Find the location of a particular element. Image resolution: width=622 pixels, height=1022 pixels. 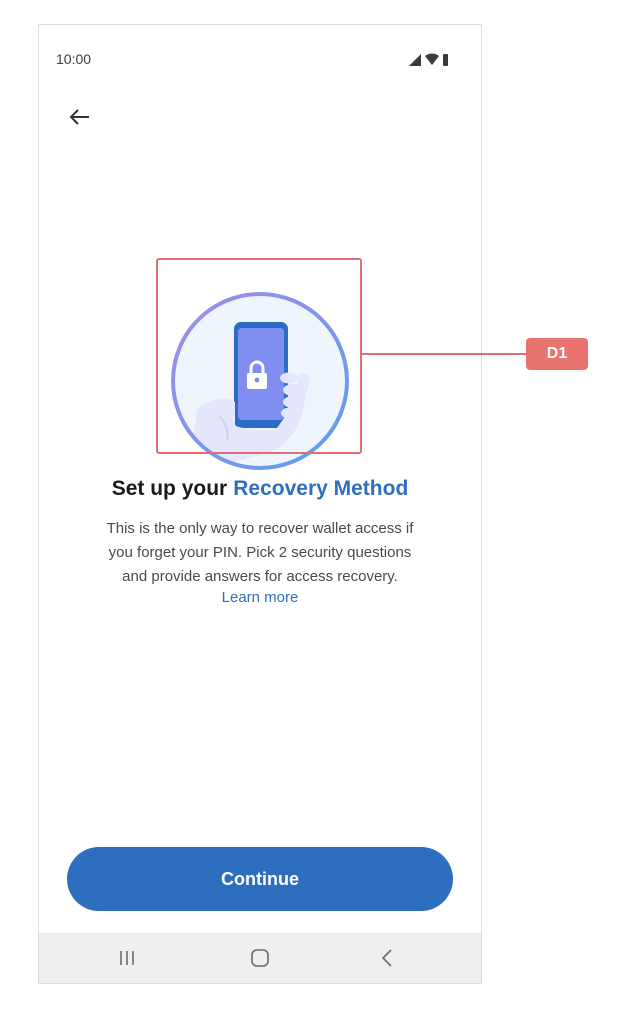

nav-back-icon is located at coordinates (388, 958).